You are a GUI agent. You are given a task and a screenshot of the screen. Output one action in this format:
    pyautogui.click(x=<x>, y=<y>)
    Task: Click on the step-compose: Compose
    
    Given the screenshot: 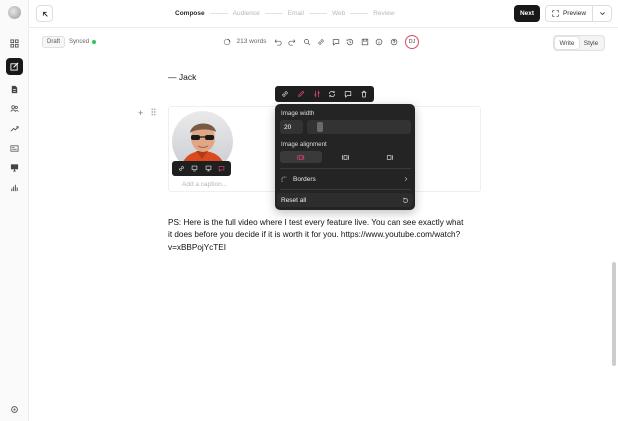 What is the action you would take?
    pyautogui.click(x=190, y=13)
    